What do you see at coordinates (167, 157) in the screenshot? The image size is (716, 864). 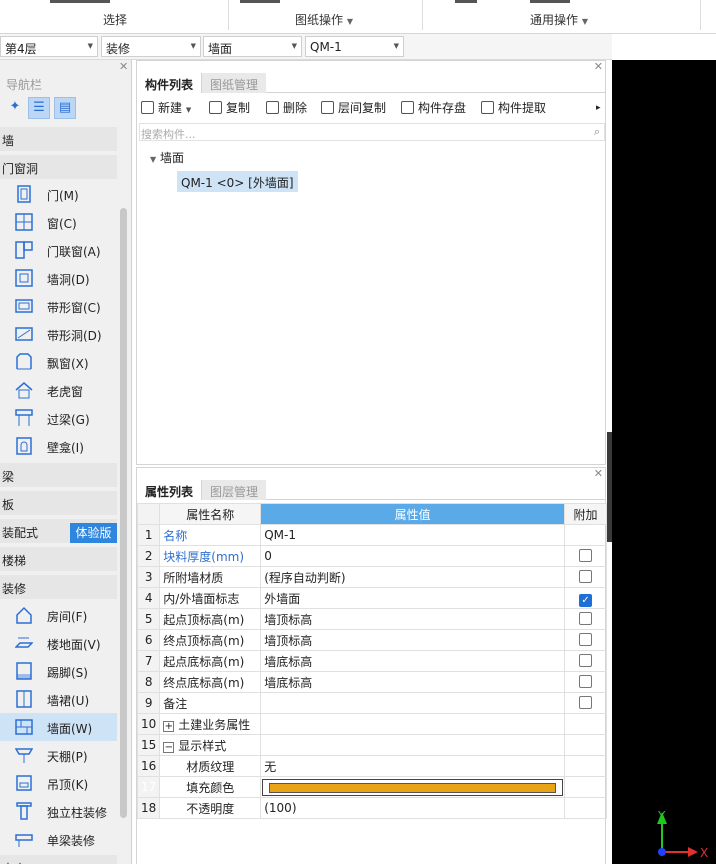 I see `tree-node-wall-surface: ▼ 墙面` at bounding box center [167, 157].